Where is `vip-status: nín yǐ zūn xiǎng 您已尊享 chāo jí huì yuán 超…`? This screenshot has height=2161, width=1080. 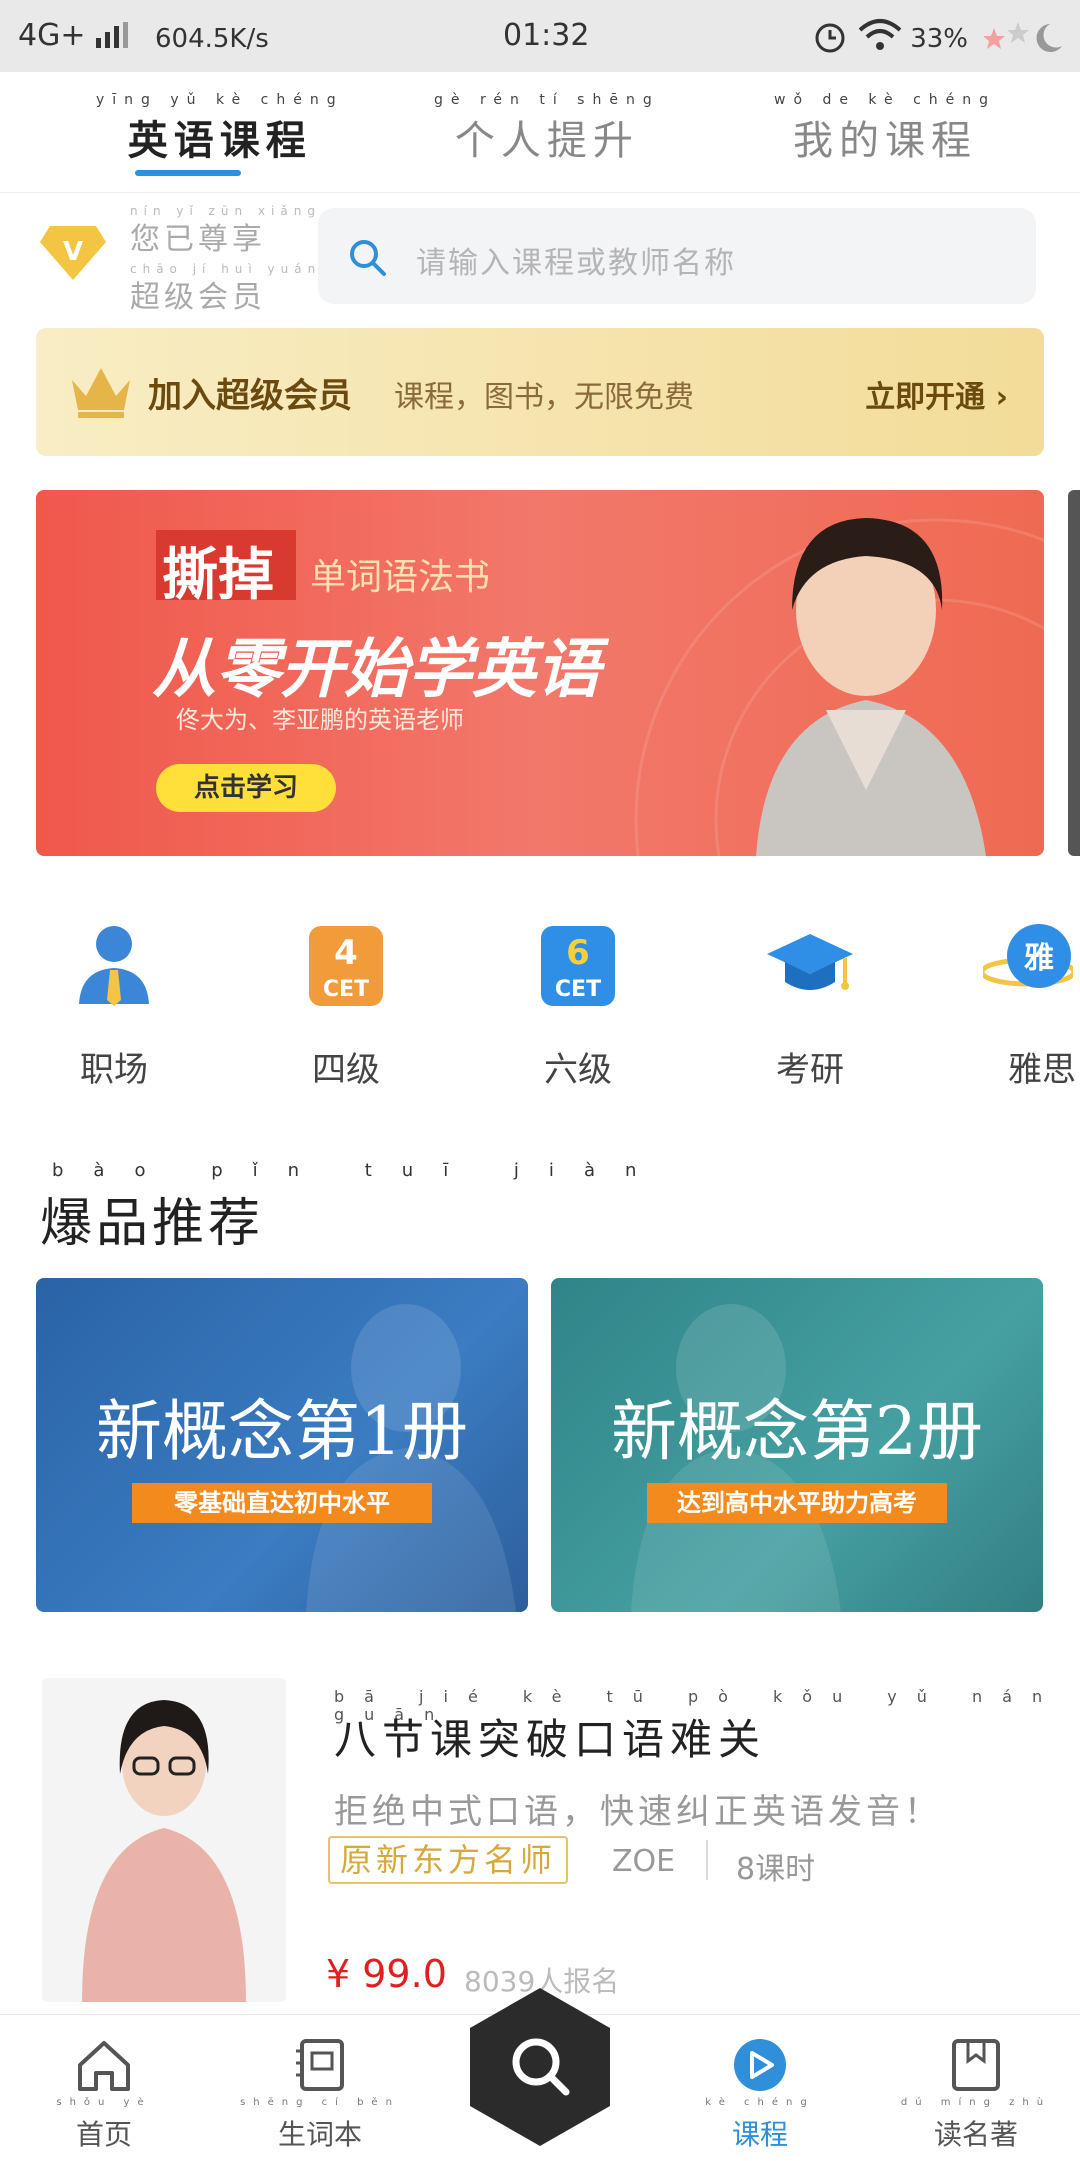 vip-status: nín yǐ zūn xiǎng 您已尊享 chāo jí huì yuán 超… is located at coordinates (225, 262).